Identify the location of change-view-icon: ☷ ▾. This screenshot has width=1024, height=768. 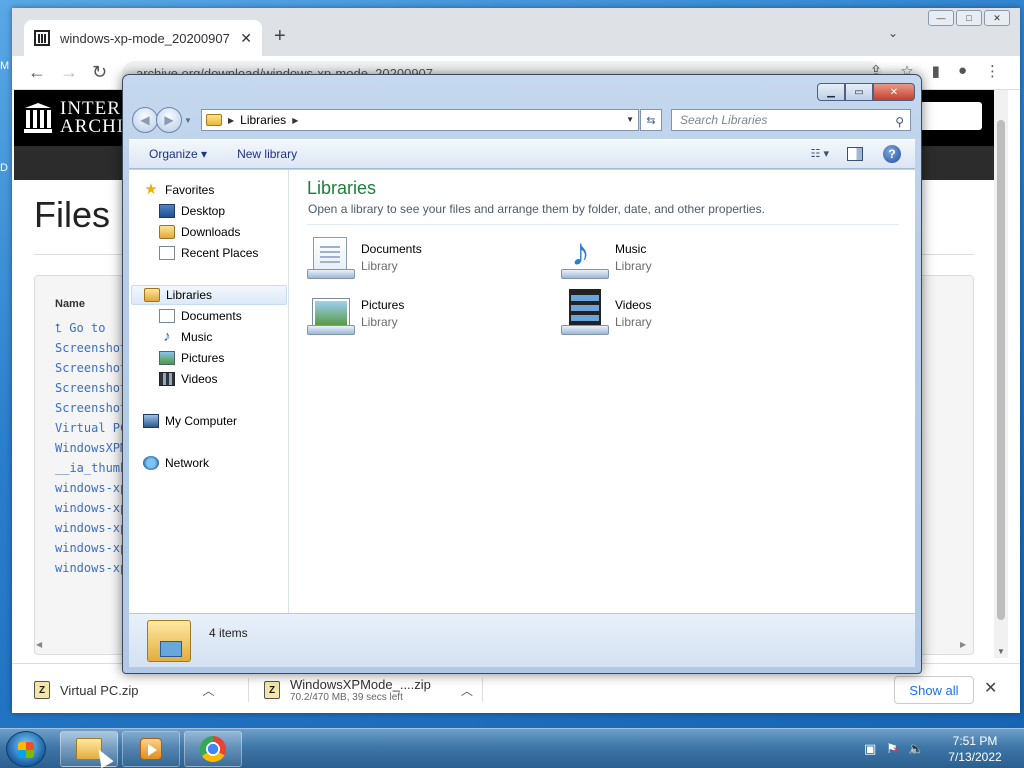
(820, 153).